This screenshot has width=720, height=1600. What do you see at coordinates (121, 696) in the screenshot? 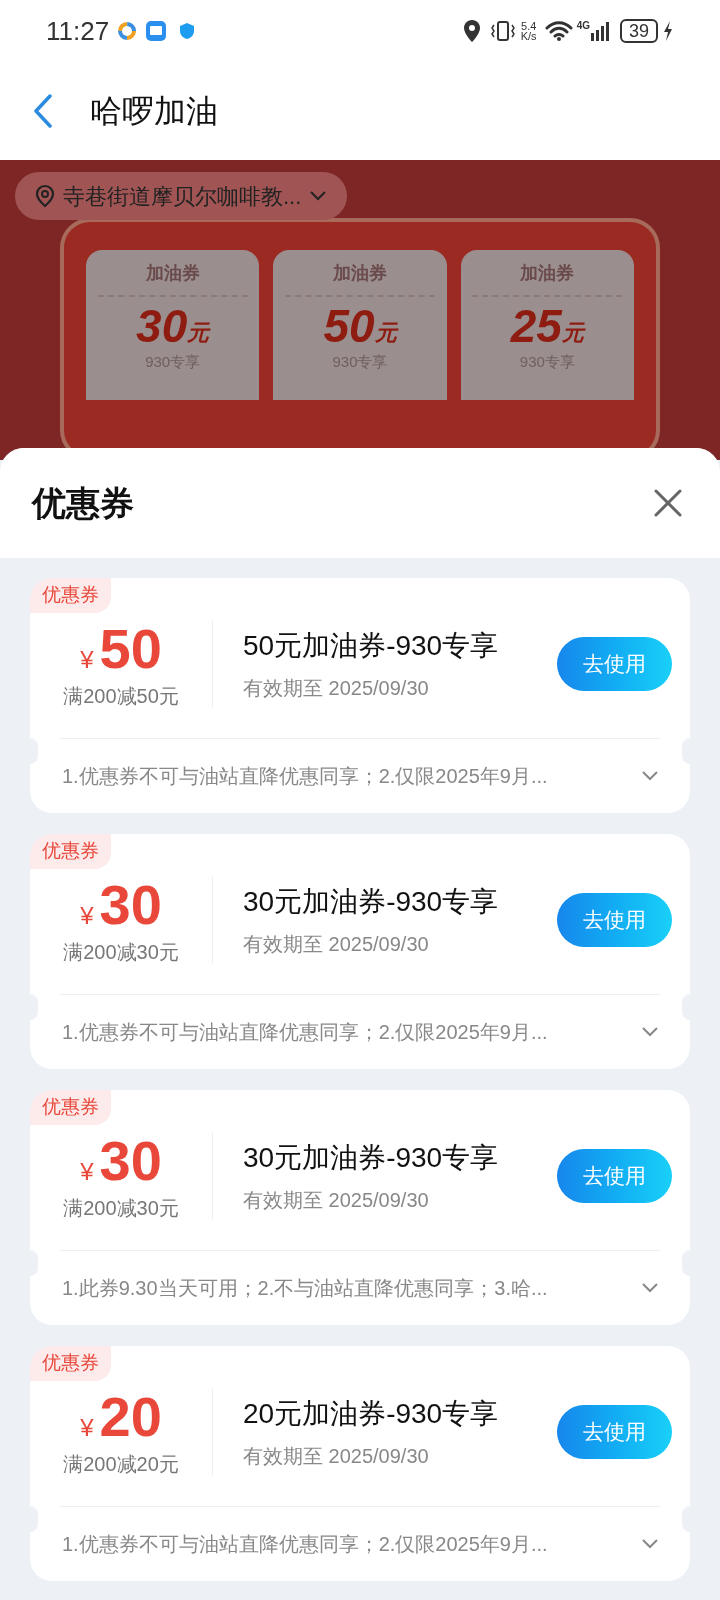
I see `coupon-condition: 满200减50元` at bounding box center [121, 696].